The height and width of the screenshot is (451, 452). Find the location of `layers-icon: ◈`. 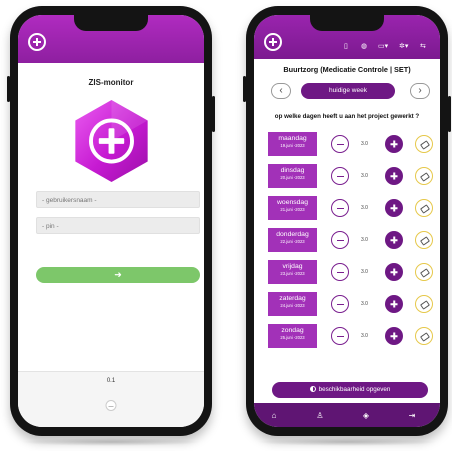

layers-icon: ◈ is located at coordinates (366, 416).